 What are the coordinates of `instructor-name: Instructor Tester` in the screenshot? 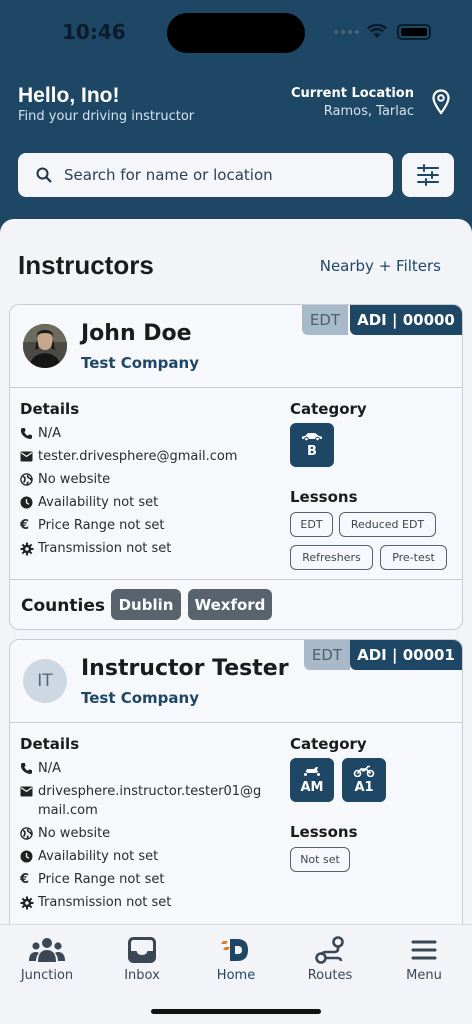 It's located at (185, 668).